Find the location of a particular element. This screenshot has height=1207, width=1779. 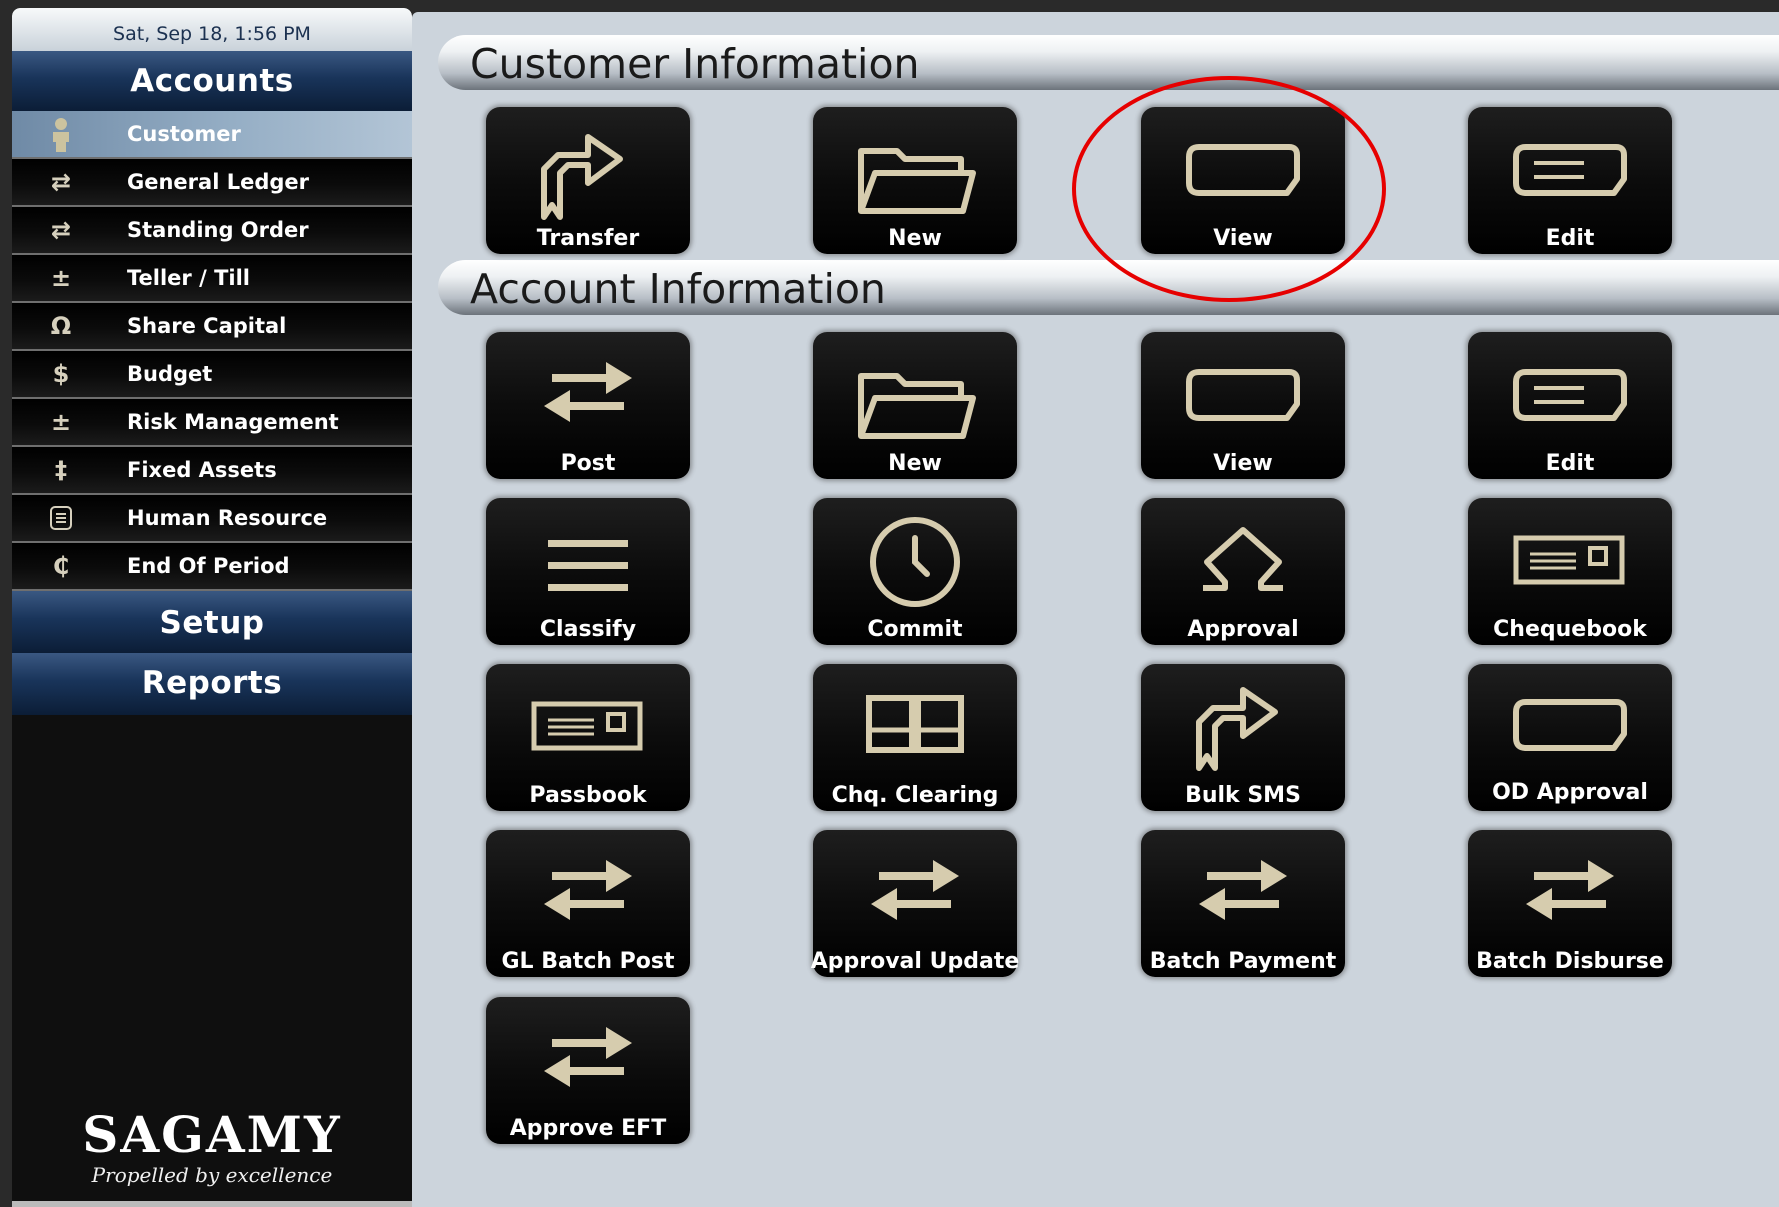

tile-label: Approve EFT is located at coordinates (588, 1128).